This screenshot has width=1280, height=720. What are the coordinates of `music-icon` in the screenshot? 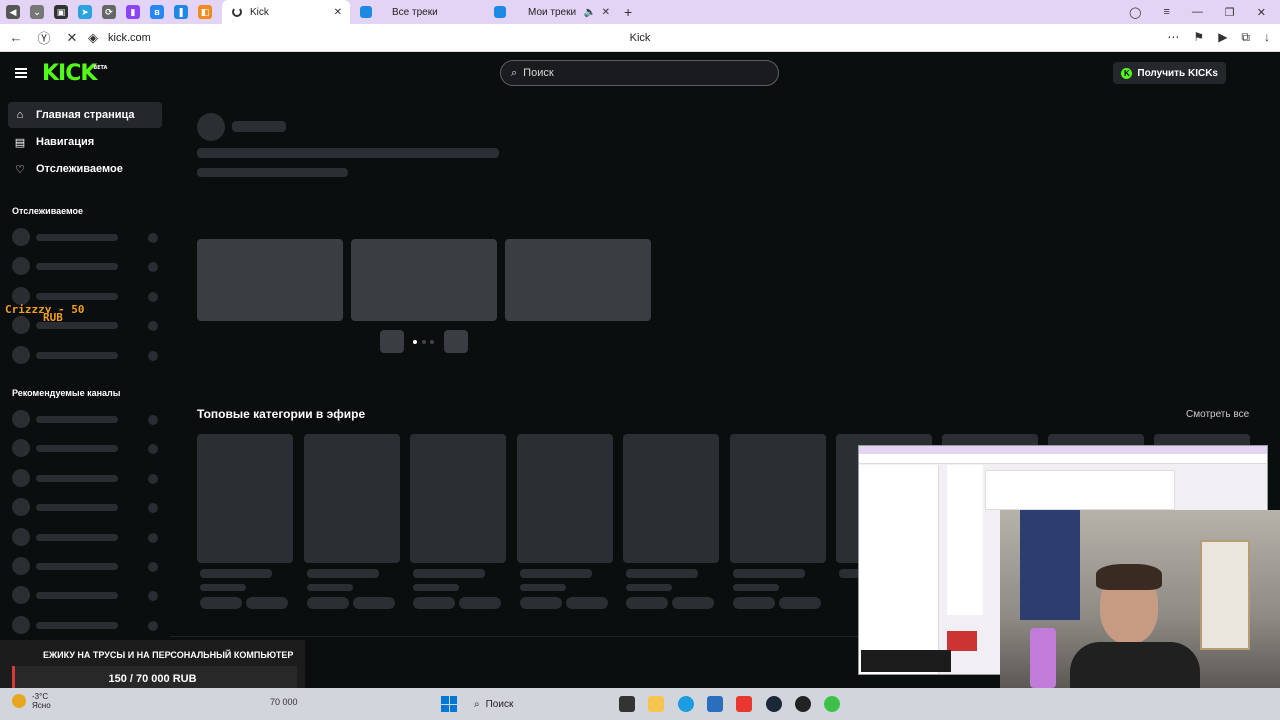 It's located at (366, 12).